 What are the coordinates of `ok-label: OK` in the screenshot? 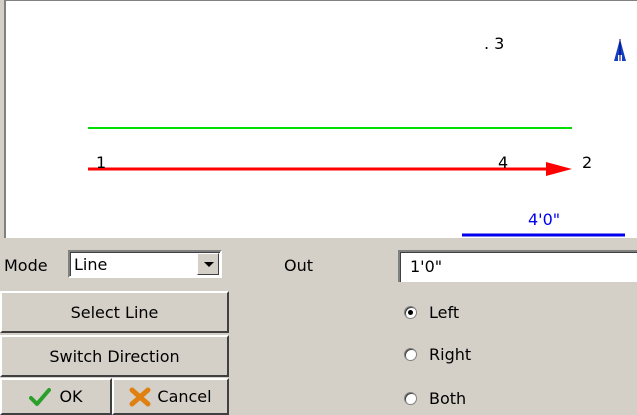 It's located at (71, 396).